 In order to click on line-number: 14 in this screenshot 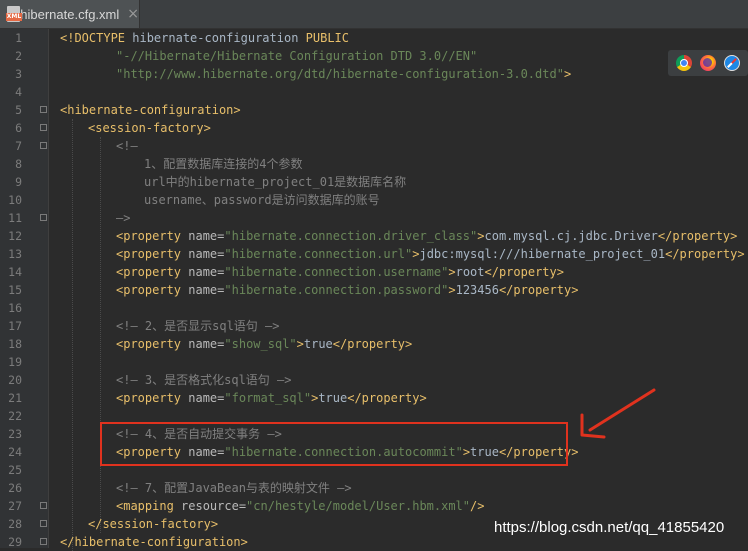, I will do `click(15, 272)`.